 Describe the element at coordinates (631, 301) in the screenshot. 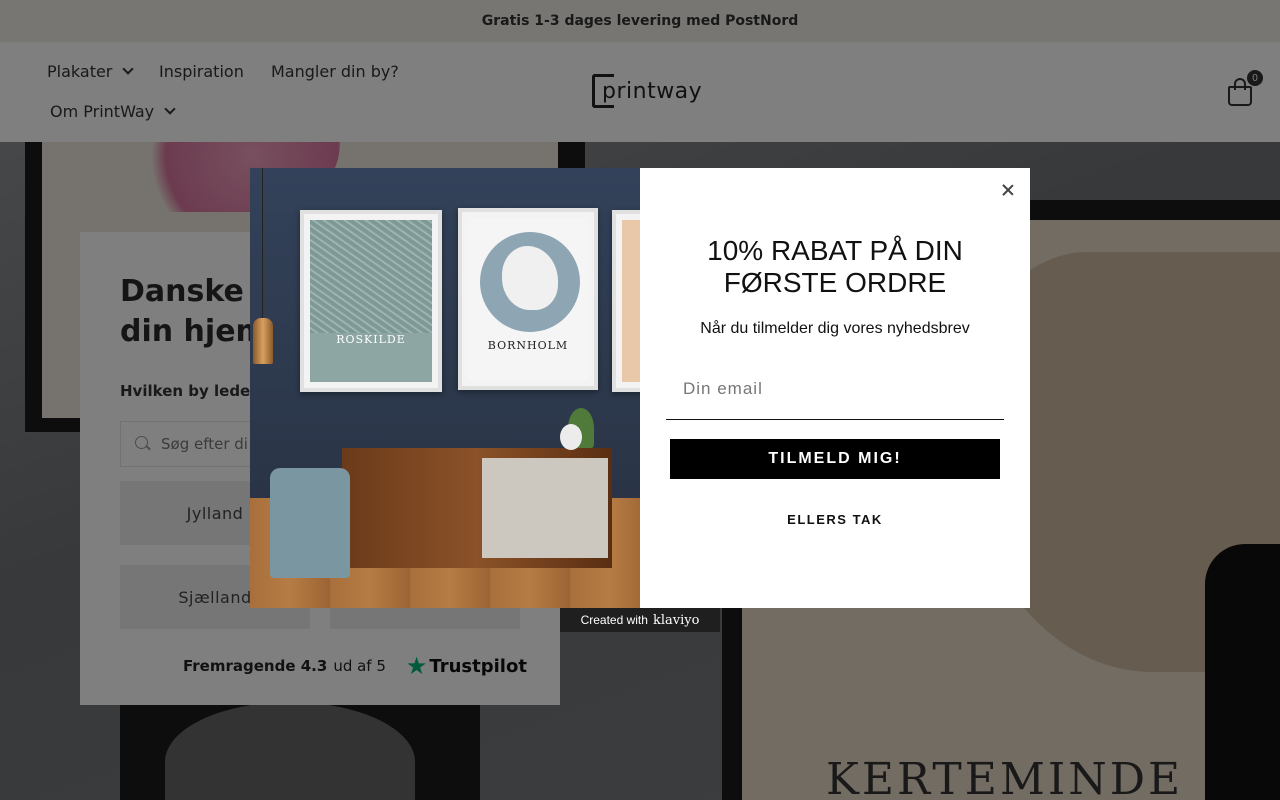

I see `poster-artwork` at that location.